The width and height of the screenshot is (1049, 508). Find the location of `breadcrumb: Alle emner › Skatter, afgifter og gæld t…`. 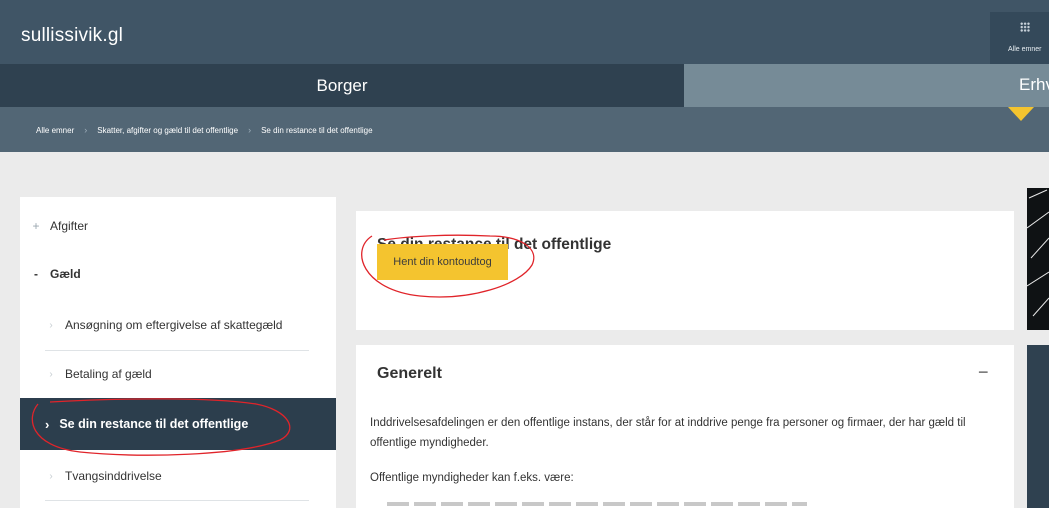

breadcrumb: Alle emner › Skatter, afgifter og gæld t… is located at coordinates (204, 130).